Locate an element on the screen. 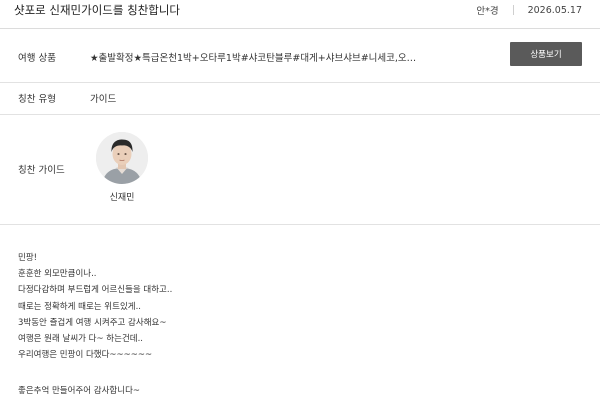 Image resolution: width=600 pixels, height=413 pixels. body-line: 여행은 원래 날씨가 다~ 하는건데.. is located at coordinates (80, 338).